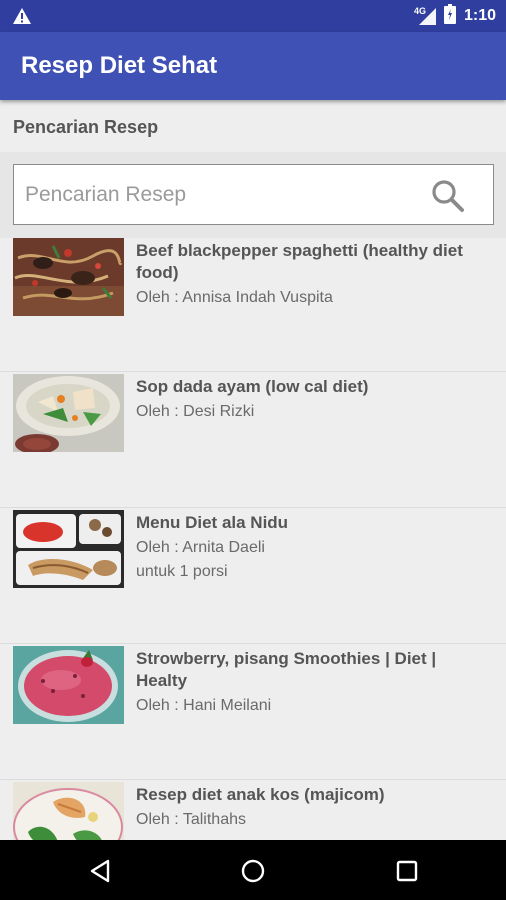  Describe the element at coordinates (182, 571) in the screenshot. I see `recipe-note: untuk 1 porsi` at that location.